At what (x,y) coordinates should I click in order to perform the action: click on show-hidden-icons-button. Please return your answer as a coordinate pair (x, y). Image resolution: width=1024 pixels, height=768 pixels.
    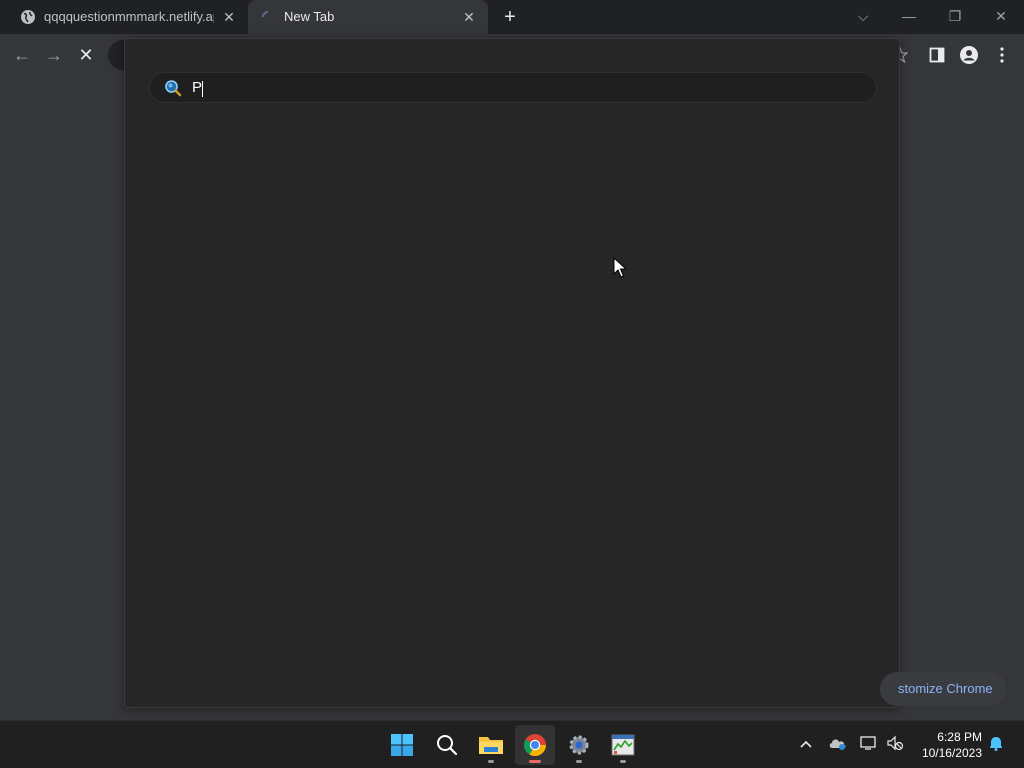
    Looking at the image, I should click on (806, 743).